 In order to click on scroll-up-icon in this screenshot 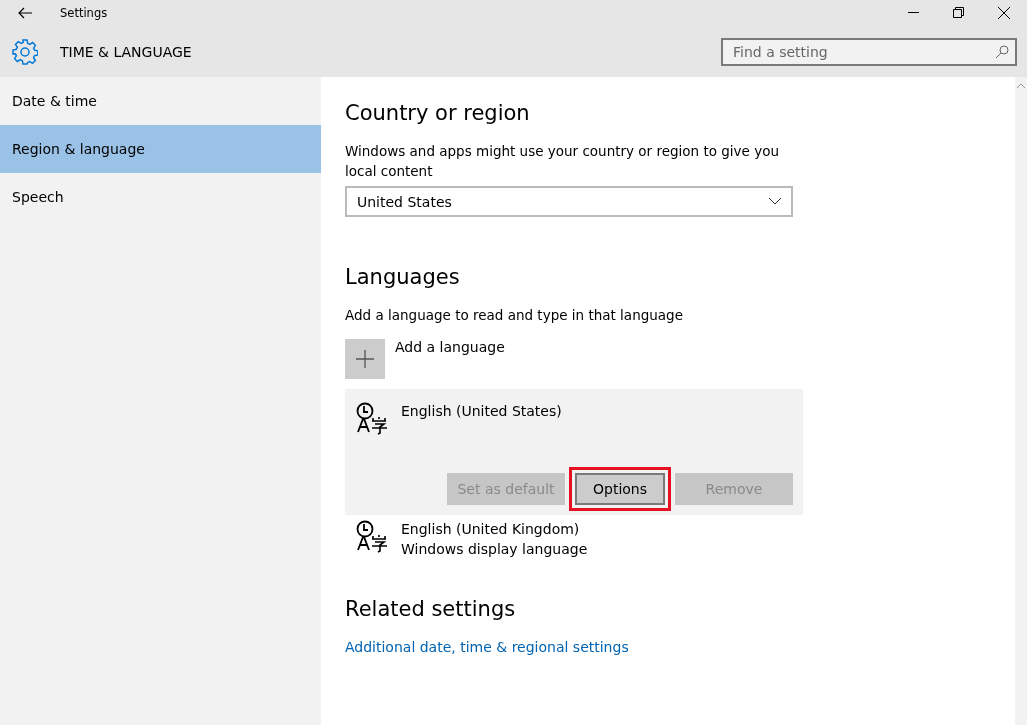, I will do `click(1021, 85)`.